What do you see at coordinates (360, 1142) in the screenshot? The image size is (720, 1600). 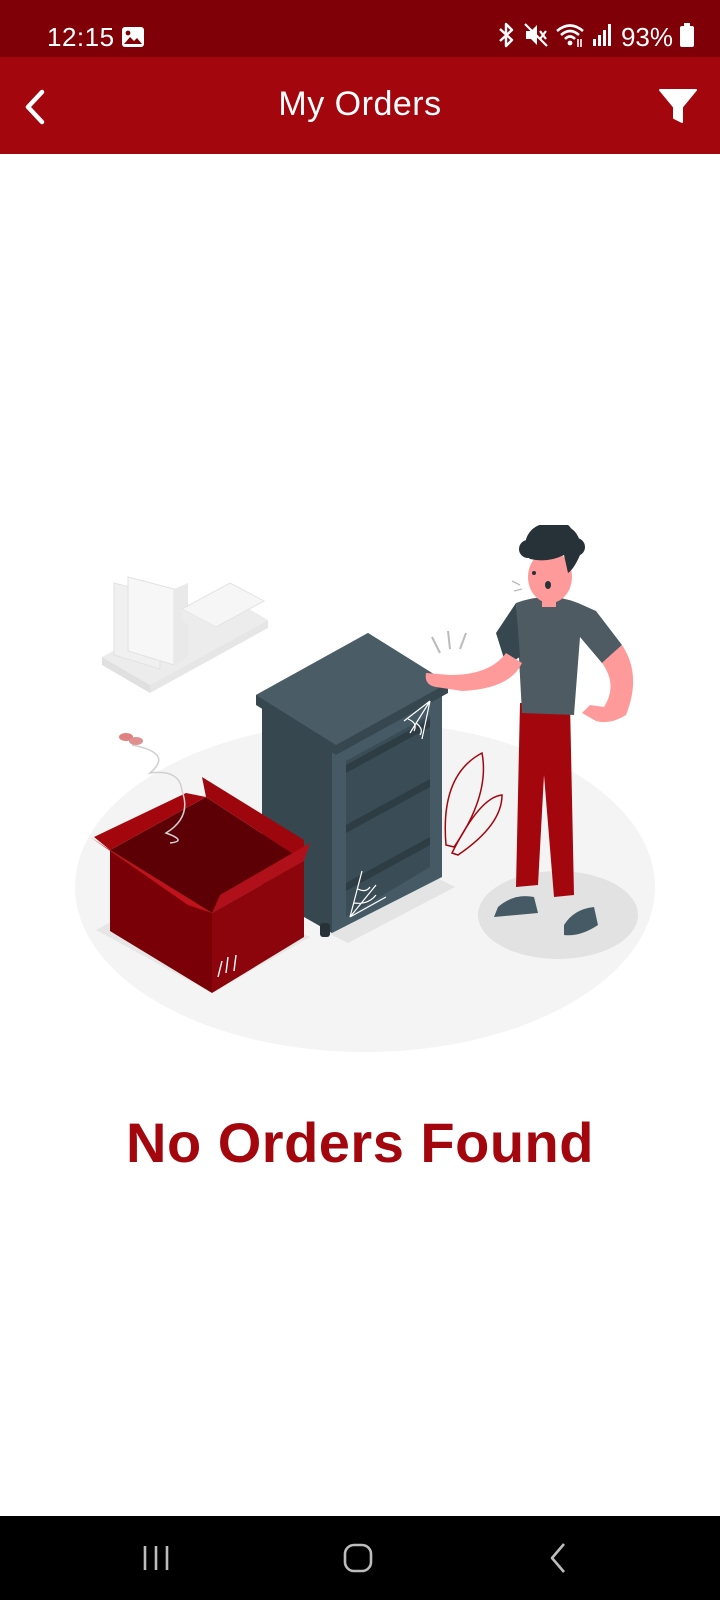 I see `empty-state-message: No Orders Found` at bounding box center [360, 1142].